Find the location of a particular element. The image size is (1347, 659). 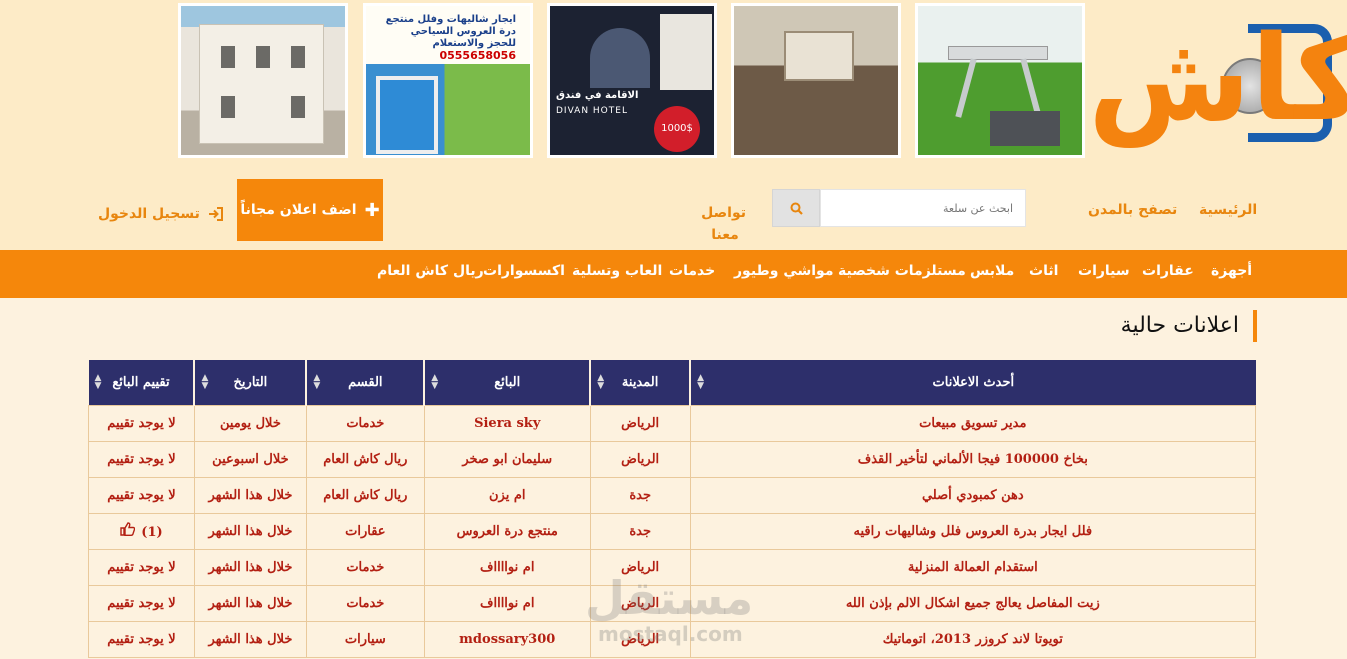

banner-interior-image is located at coordinates (816, 80).